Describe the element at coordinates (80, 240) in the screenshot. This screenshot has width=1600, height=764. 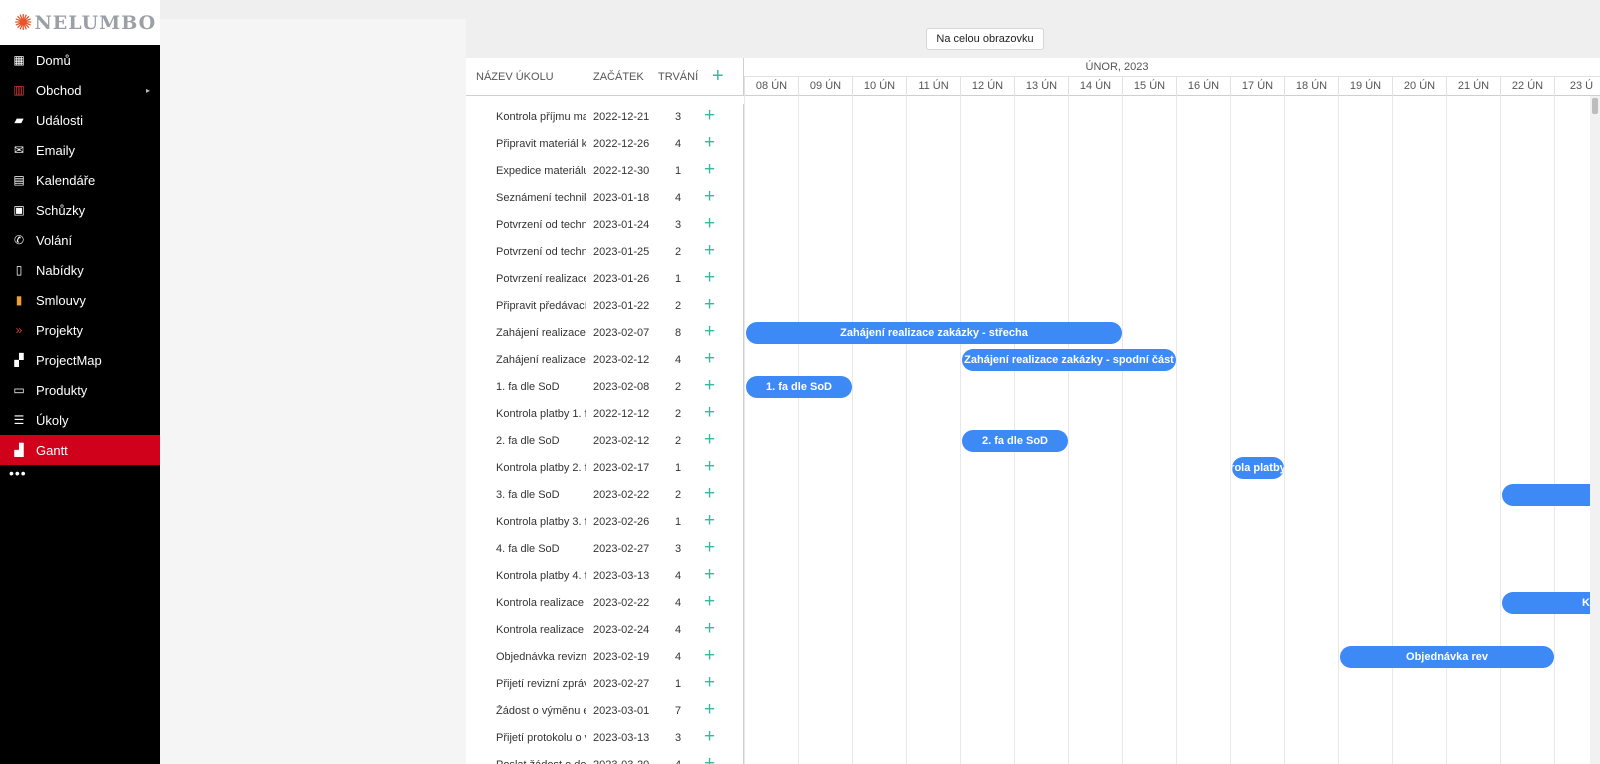
I see `sidebar-item-volání: ✆ Volání` at that location.